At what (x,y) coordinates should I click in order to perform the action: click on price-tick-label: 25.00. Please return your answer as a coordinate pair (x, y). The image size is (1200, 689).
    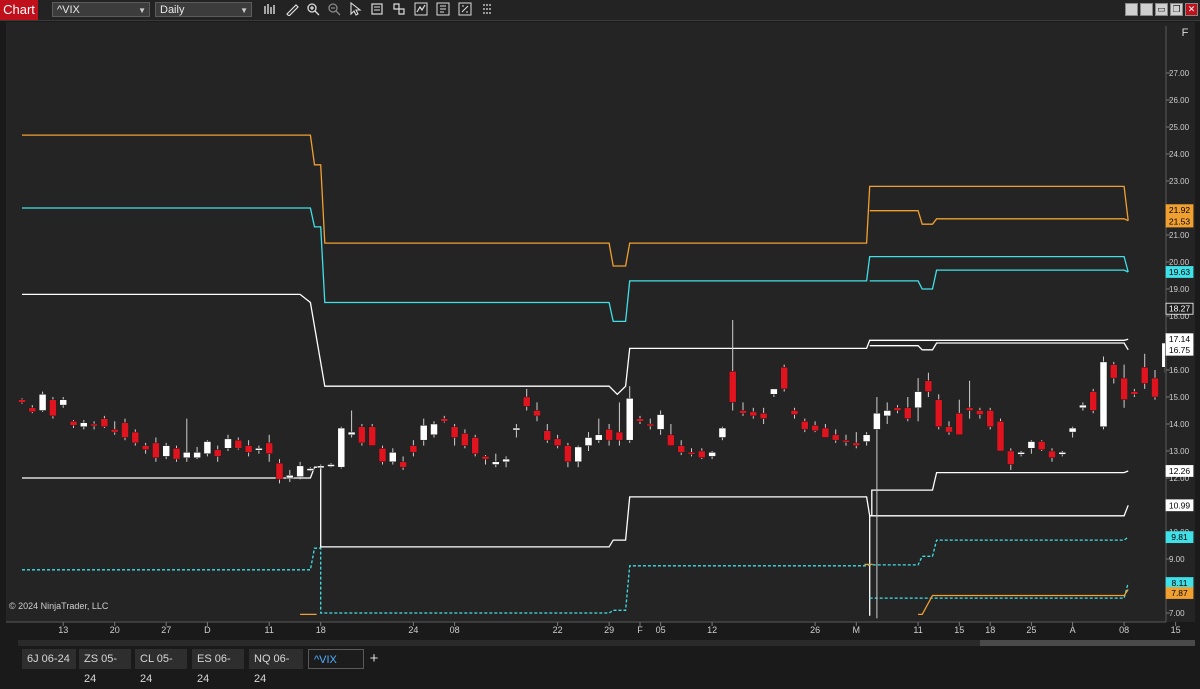
    Looking at the image, I should click on (1179, 127).